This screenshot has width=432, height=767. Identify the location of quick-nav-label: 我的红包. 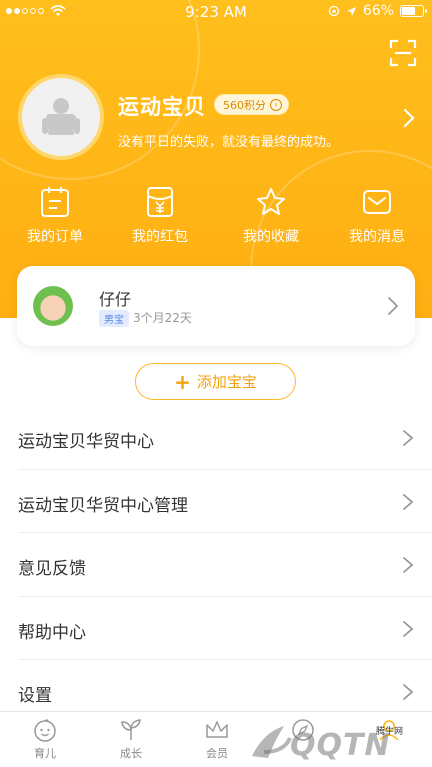
(160, 237).